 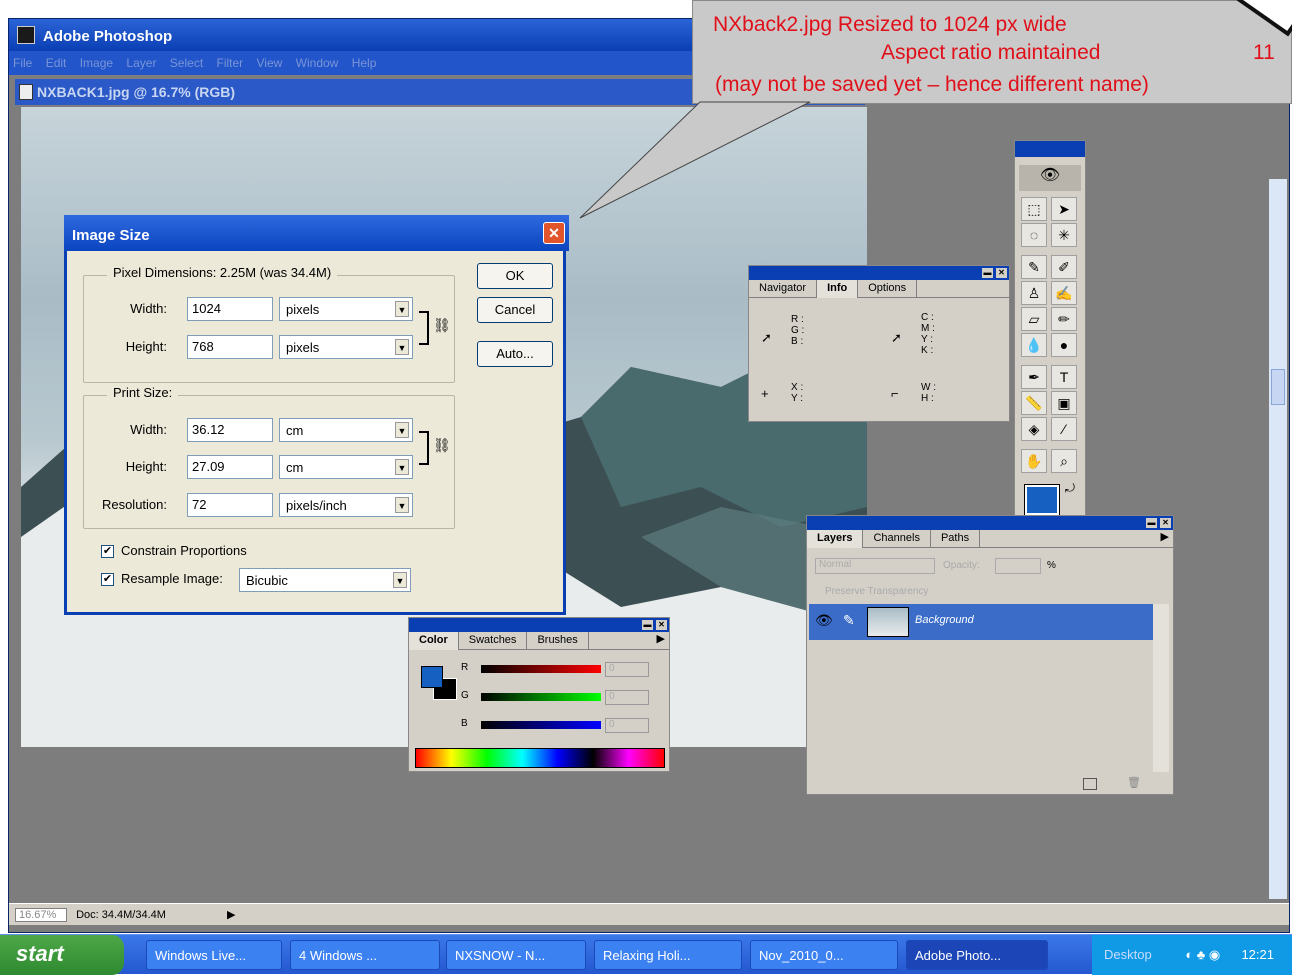 What do you see at coordinates (56, 63) in the screenshot?
I see `menu-edit: Edit` at bounding box center [56, 63].